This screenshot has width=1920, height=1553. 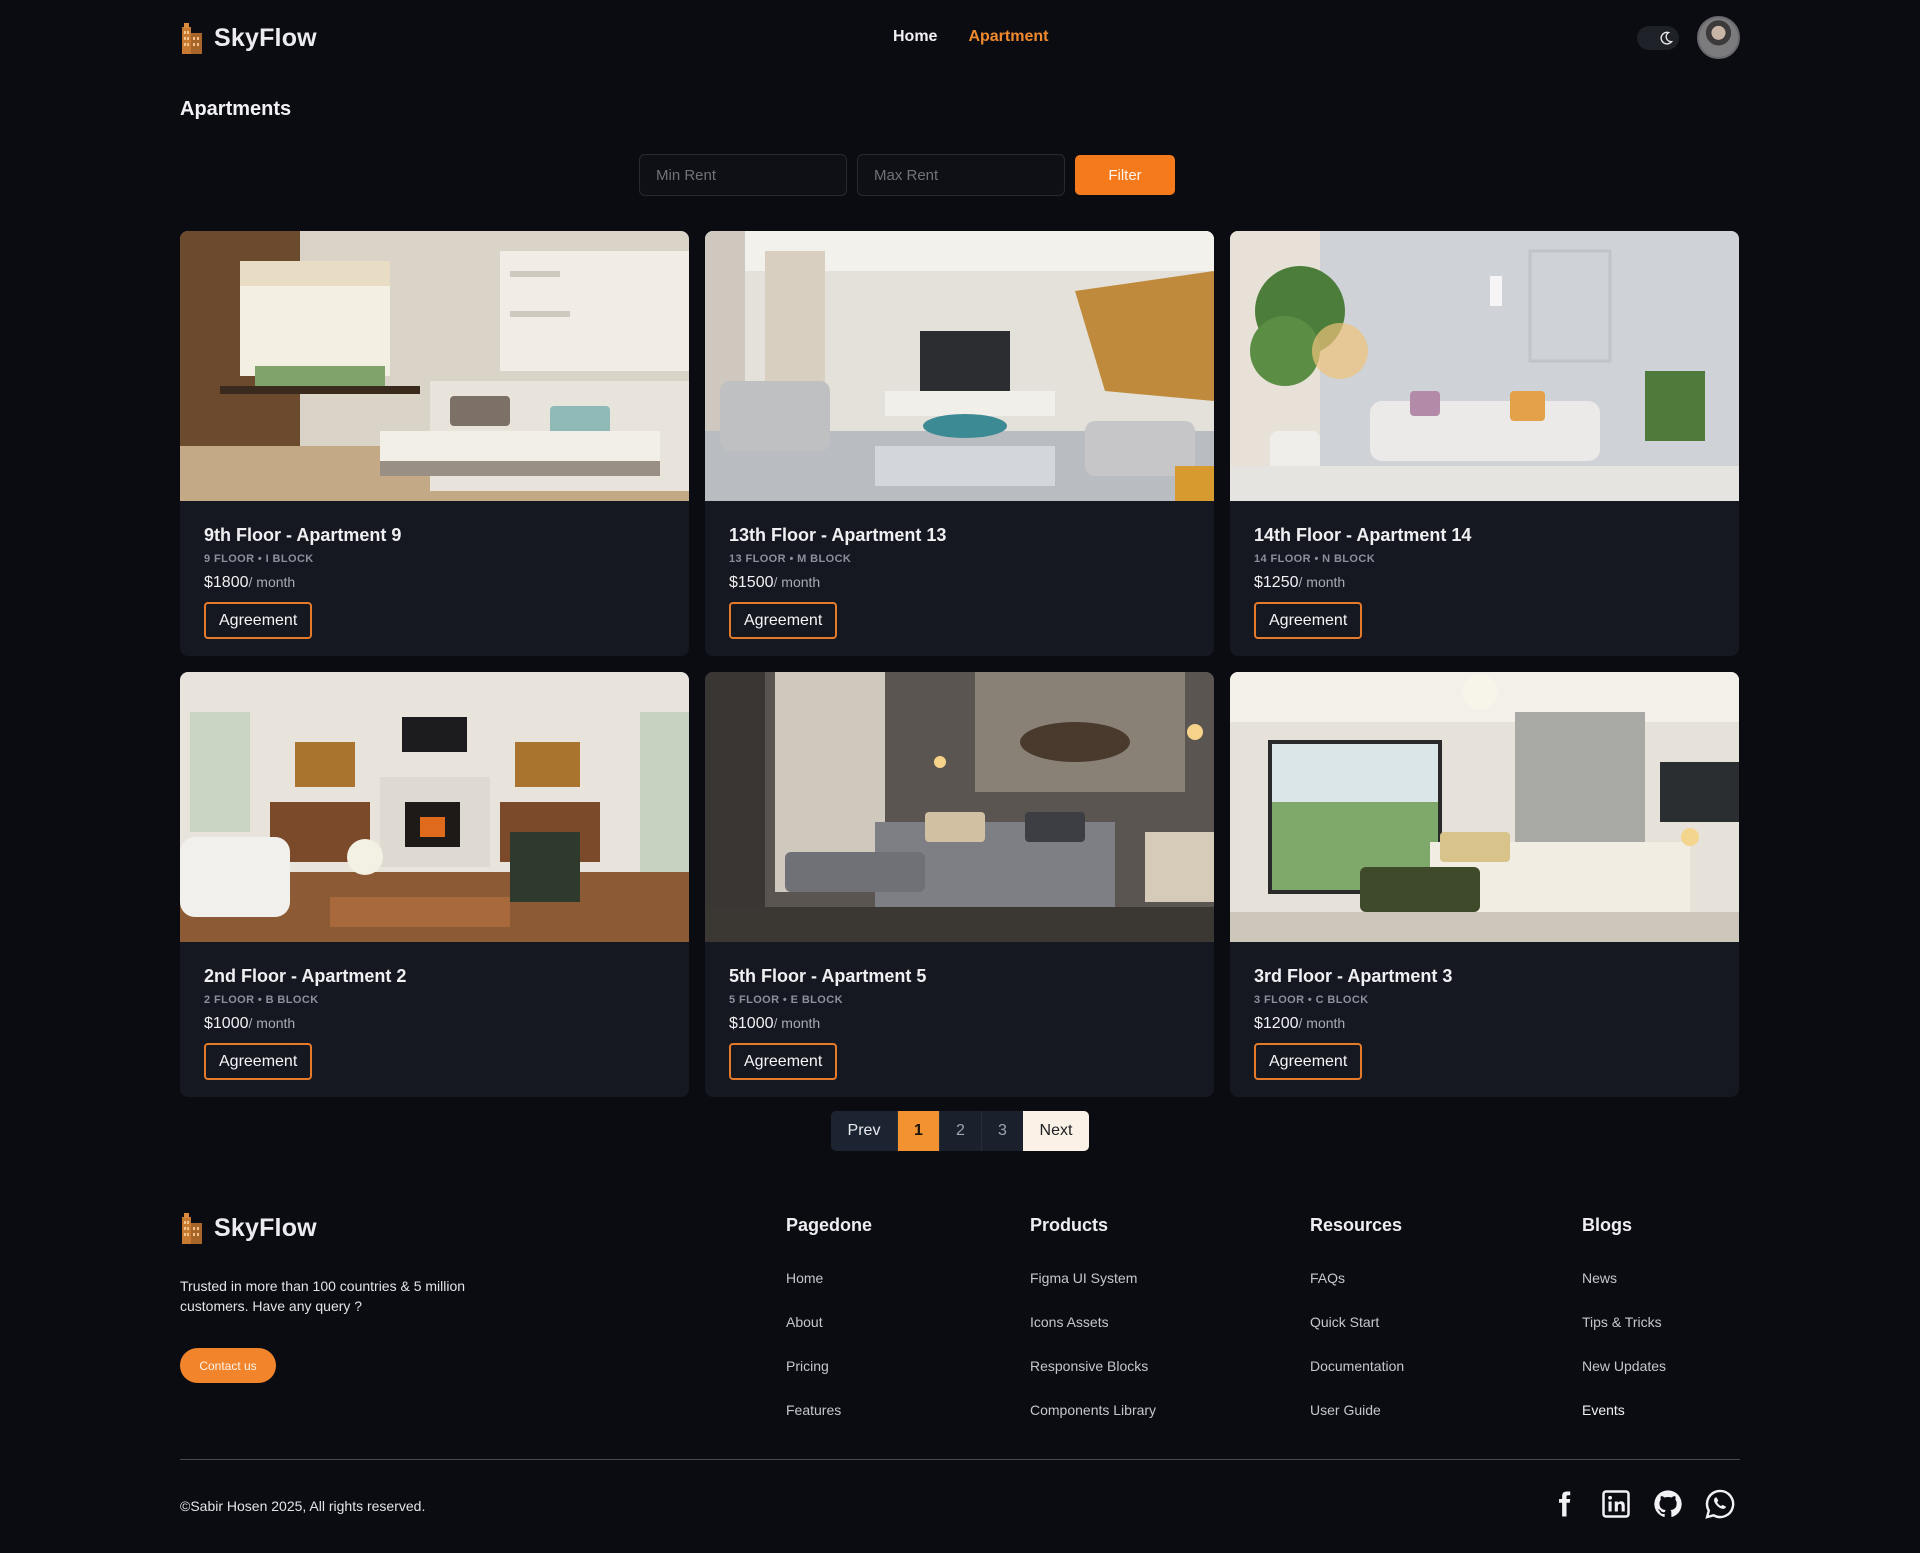 What do you see at coordinates (1008, 37) in the screenshot?
I see `nav-apartment: Apartment` at bounding box center [1008, 37].